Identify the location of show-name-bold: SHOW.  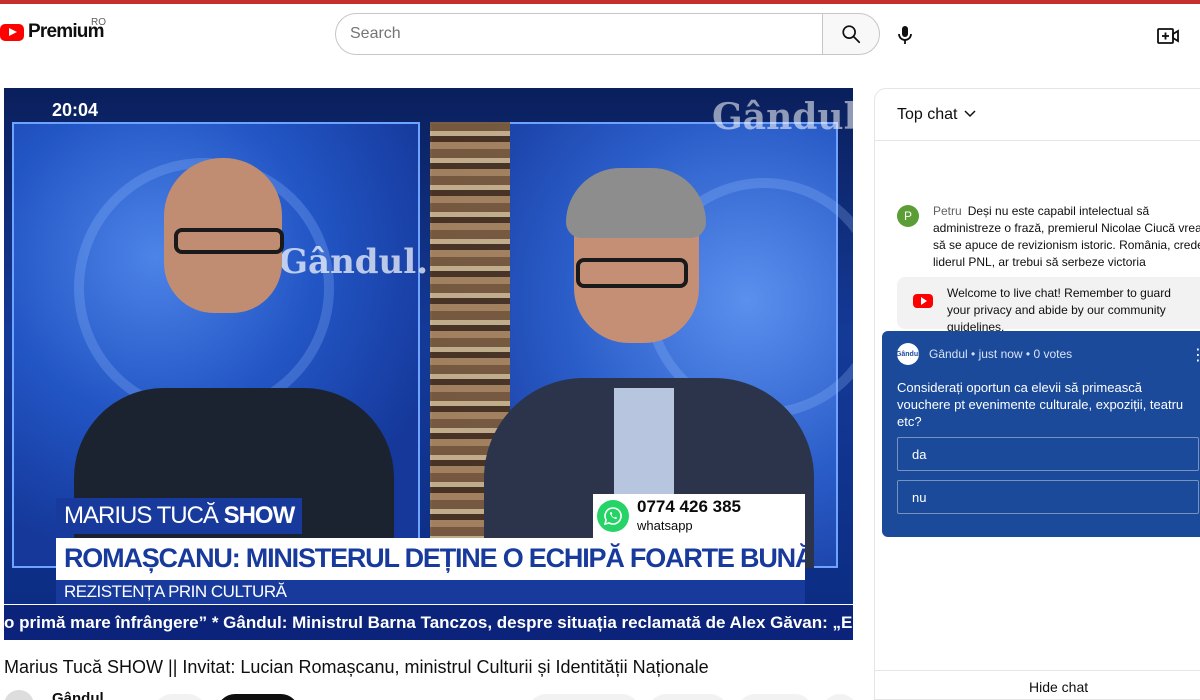
(259, 515).